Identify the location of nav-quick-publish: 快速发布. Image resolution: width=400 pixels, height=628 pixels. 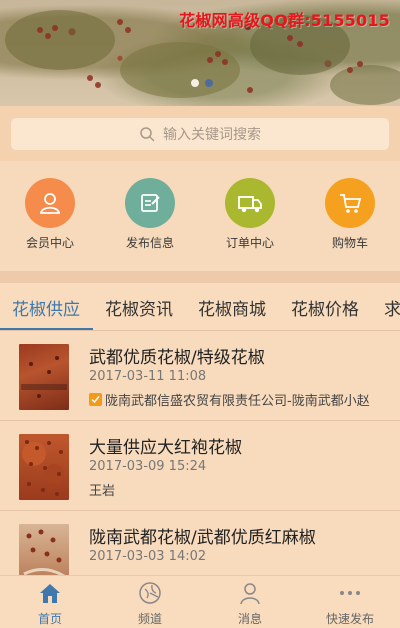
(350, 604).